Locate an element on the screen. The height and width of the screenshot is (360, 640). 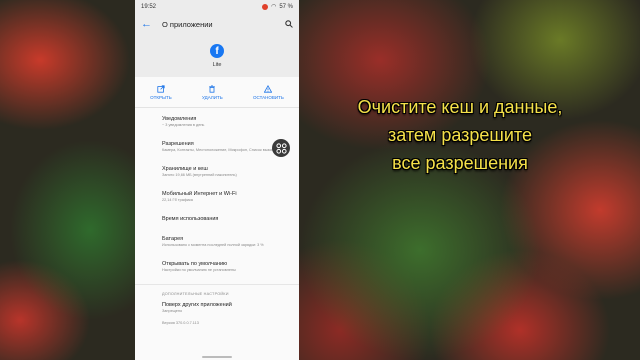
storage-title: Хранилище и кеш is located at coordinates (185, 169).